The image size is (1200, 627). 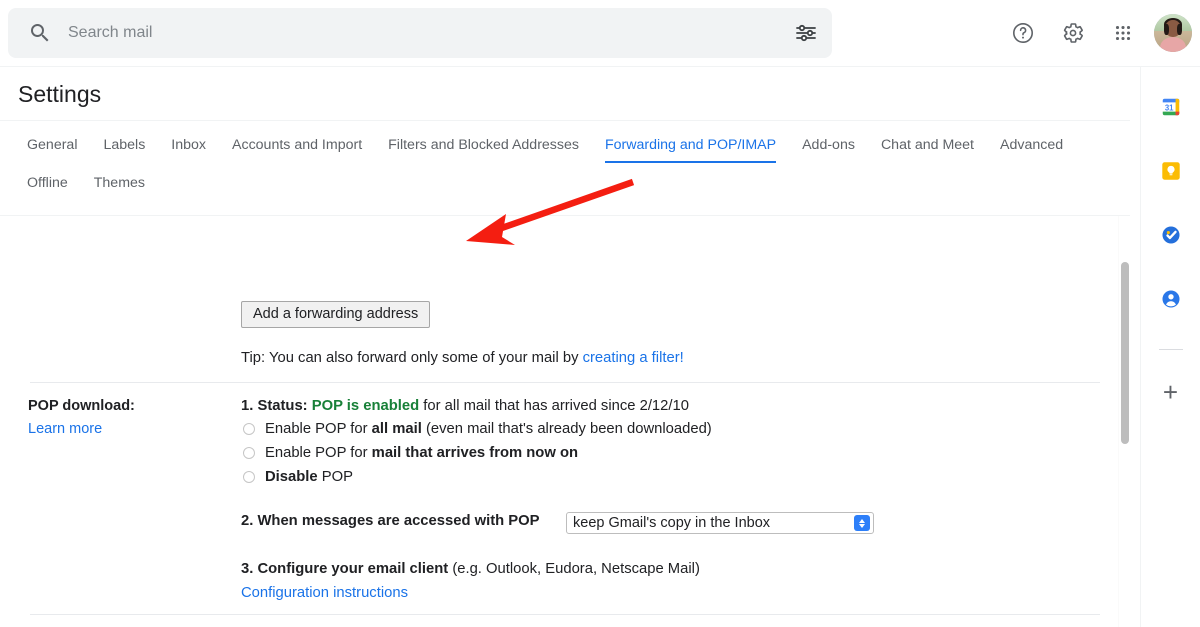 What do you see at coordinates (483, 148) in the screenshot?
I see `tab-filters-and-blocked-addresses: Filters and Blocked Addresses` at bounding box center [483, 148].